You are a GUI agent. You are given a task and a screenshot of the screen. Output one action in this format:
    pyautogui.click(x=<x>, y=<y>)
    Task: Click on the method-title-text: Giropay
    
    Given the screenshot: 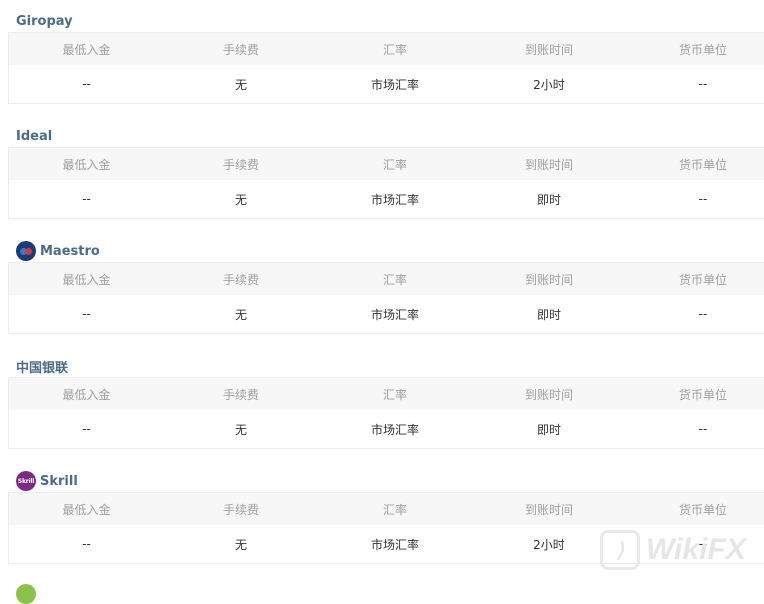 What is the action you would take?
    pyautogui.click(x=44, y=21)
    